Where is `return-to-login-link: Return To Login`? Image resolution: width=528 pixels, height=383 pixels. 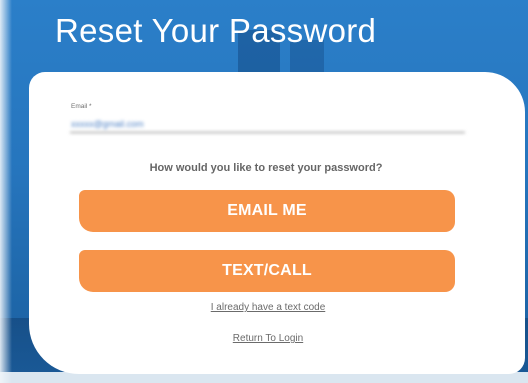 return-to-login-link: Return To Login is located at coordinates (268, 338).